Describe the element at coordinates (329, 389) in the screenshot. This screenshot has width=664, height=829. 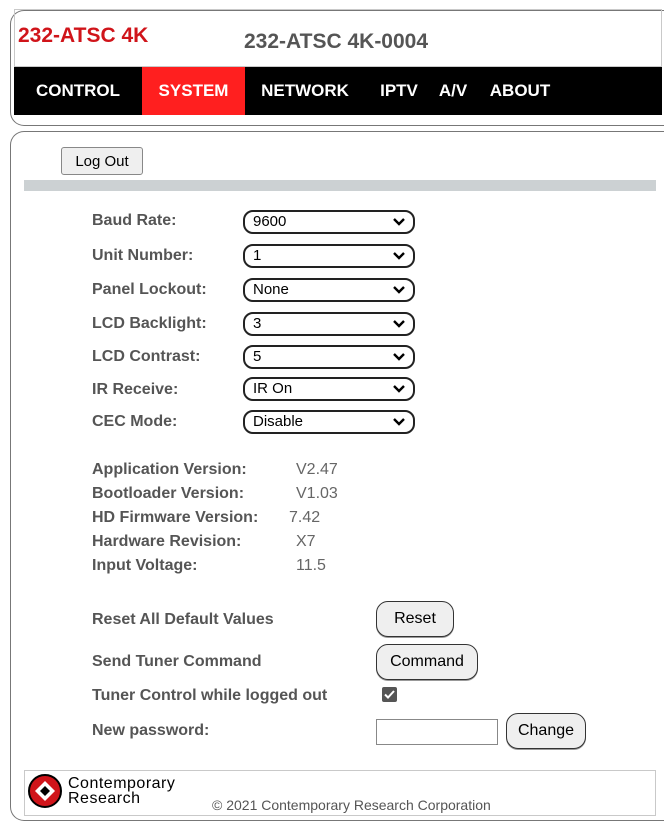
I see `ir-receive-select: IR On` at that location.